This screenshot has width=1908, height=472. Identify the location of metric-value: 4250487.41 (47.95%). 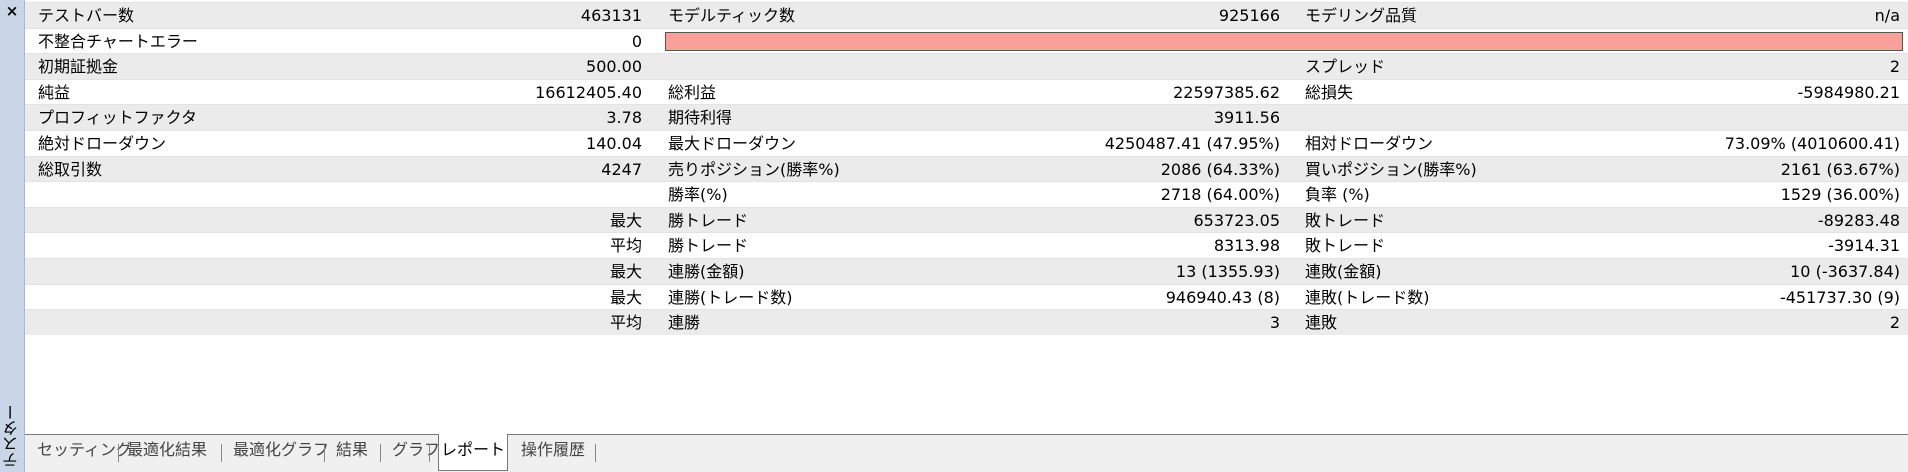
(1192, 143).